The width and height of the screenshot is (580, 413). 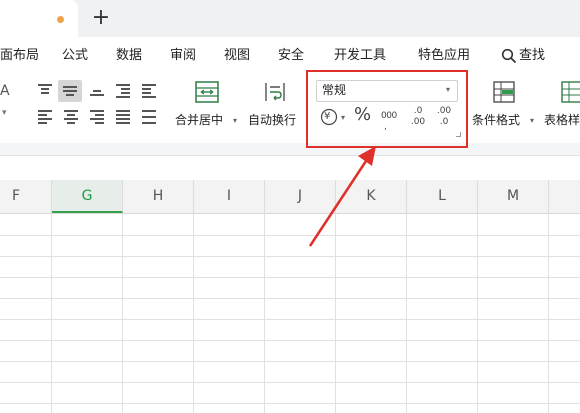 I want to click on column-header-i: I, so click(x=229, y=196).